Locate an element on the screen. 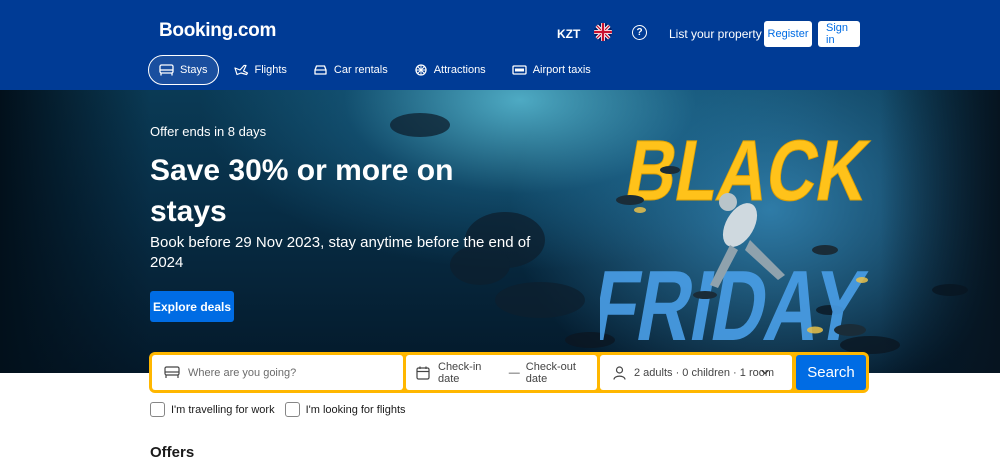 This screenshot has width=1000, height=465. checkin-label: Check-in date is located at coordinates (460, 372).